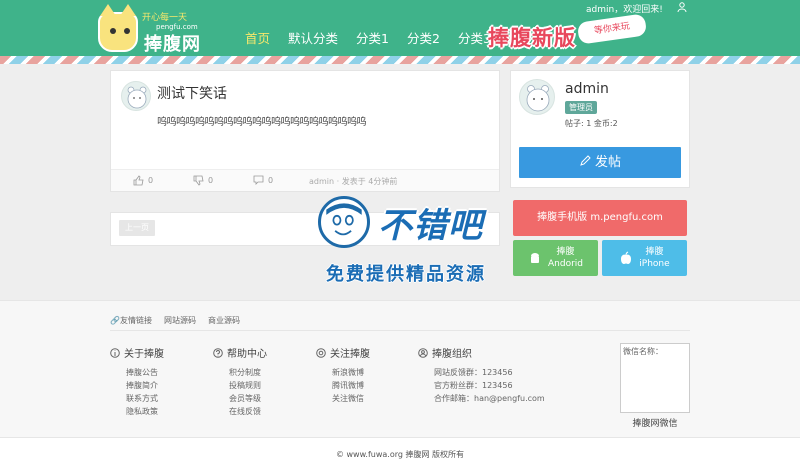 This screenshot has height=471, width=800. What do you see at coordinates (313, 39) in the screenshot?
I see `nav-item-default: 默认分类` at bounding box center [313, 39].